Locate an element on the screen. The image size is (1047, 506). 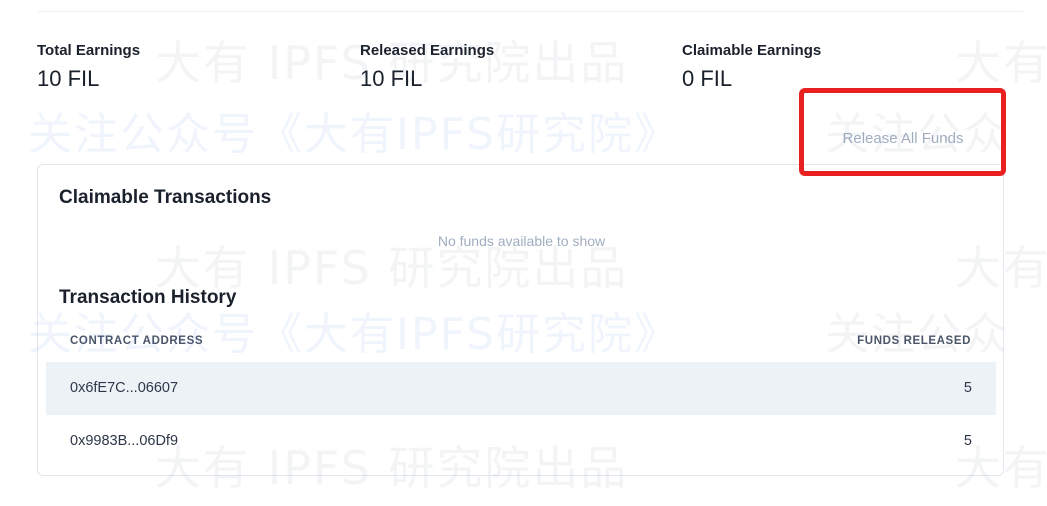
stat-value: 0 FIL is located at coordinates (707, 78).